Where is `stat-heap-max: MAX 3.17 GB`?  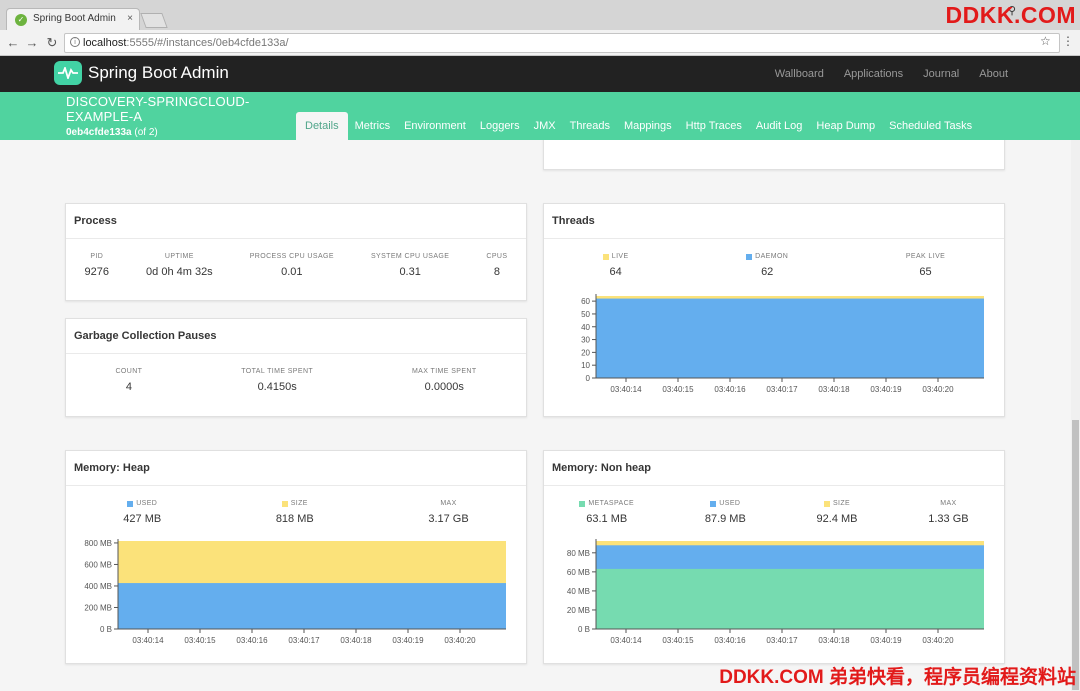 stat-heap-max: MAX 3.17 GB is located at coordinates (448, 512).